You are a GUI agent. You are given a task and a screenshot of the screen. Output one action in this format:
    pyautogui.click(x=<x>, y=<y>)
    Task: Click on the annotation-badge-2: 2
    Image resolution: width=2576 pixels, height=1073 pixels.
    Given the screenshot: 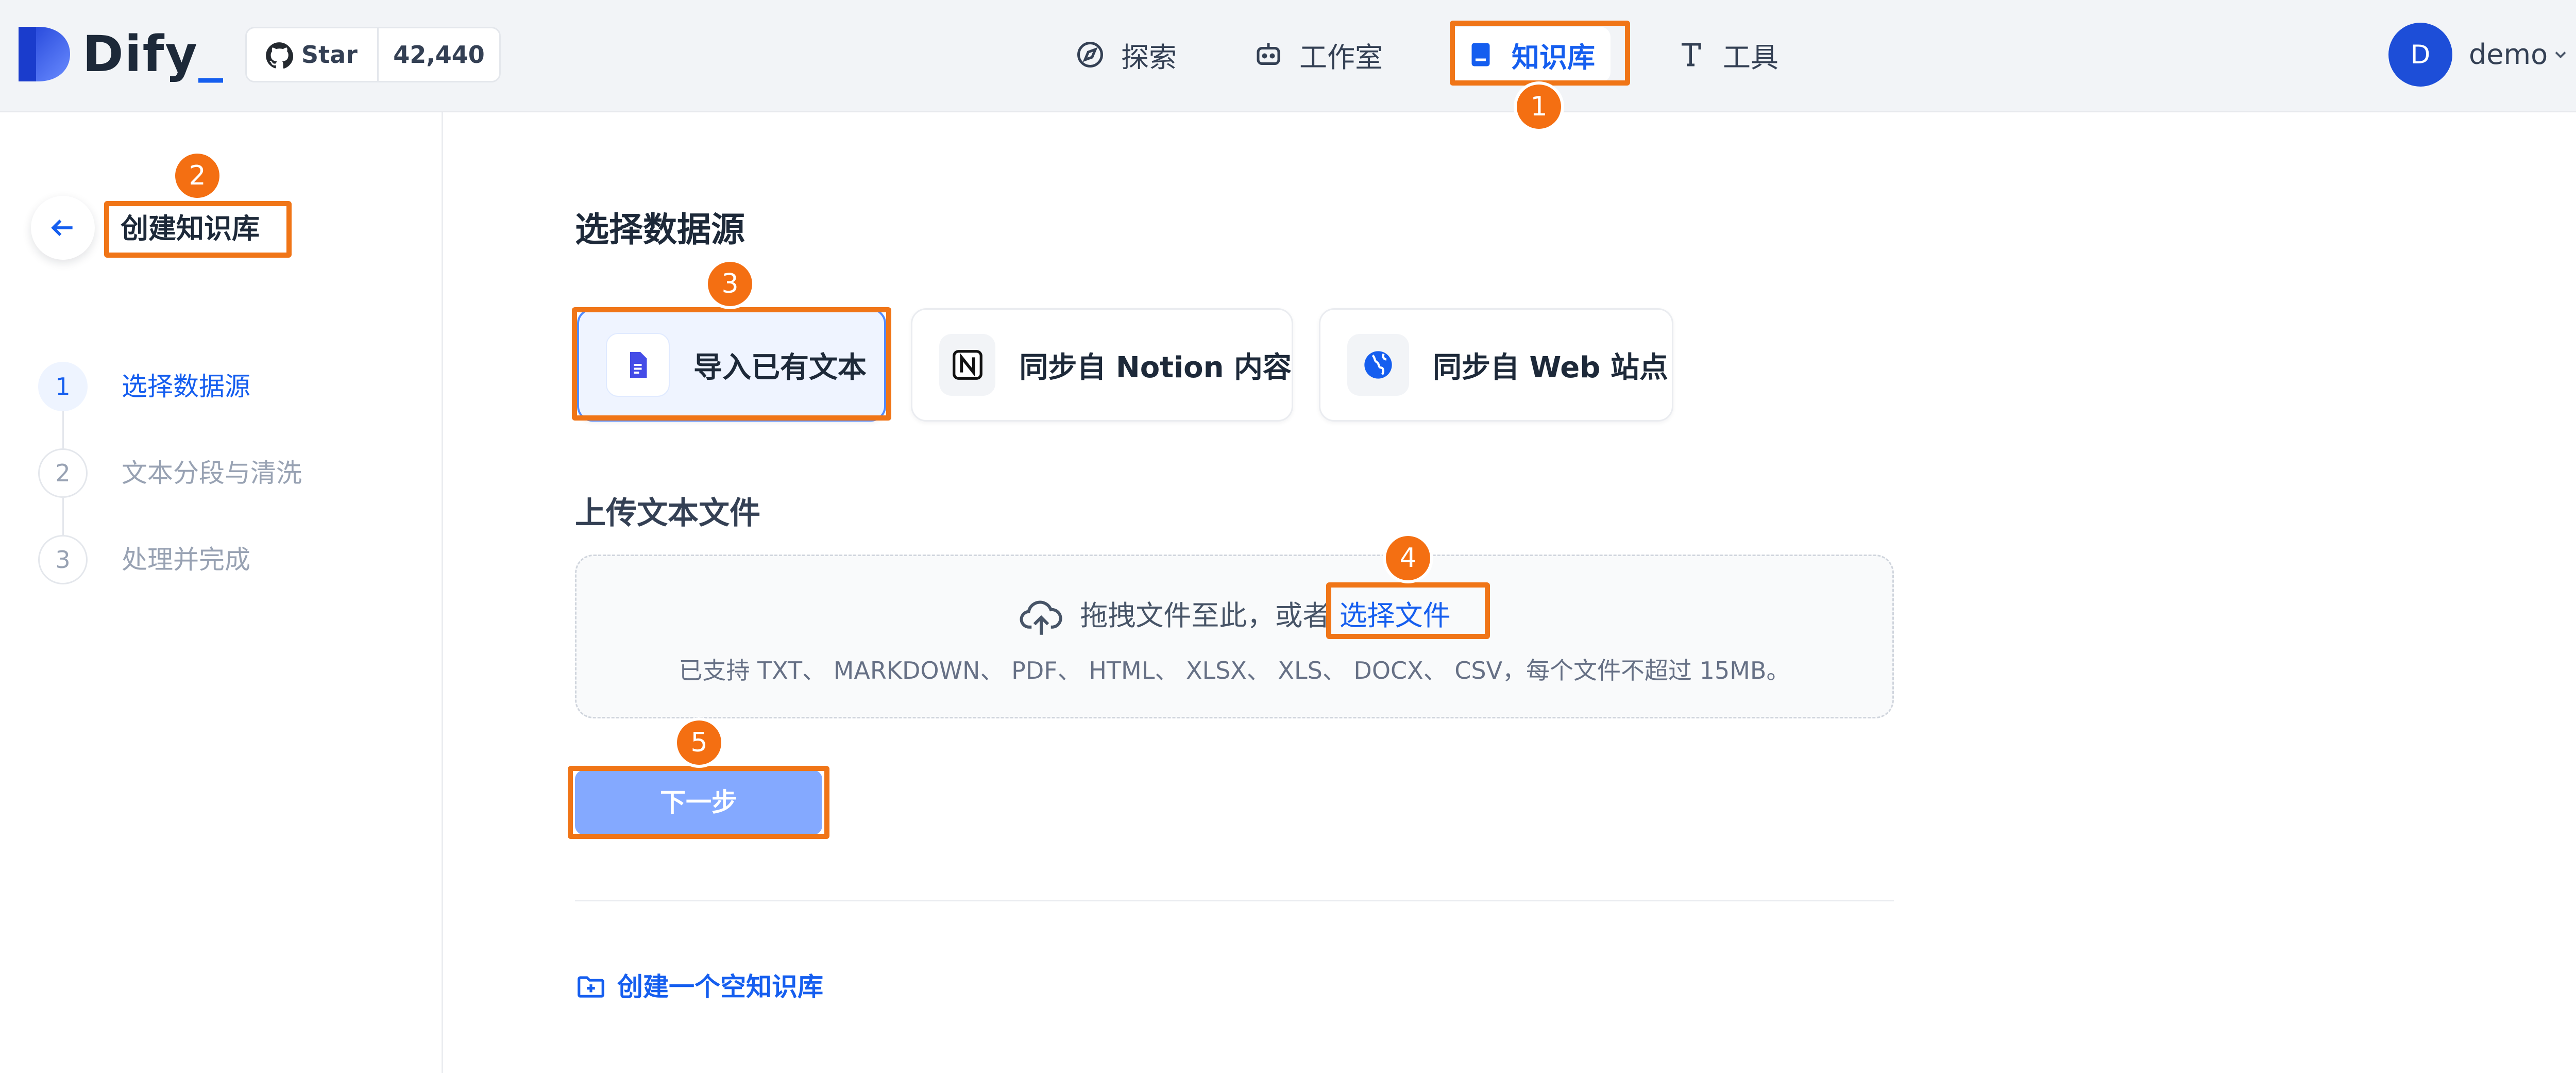 What is the action you would take?
    pyautogui.click(x=197, y=176)
    